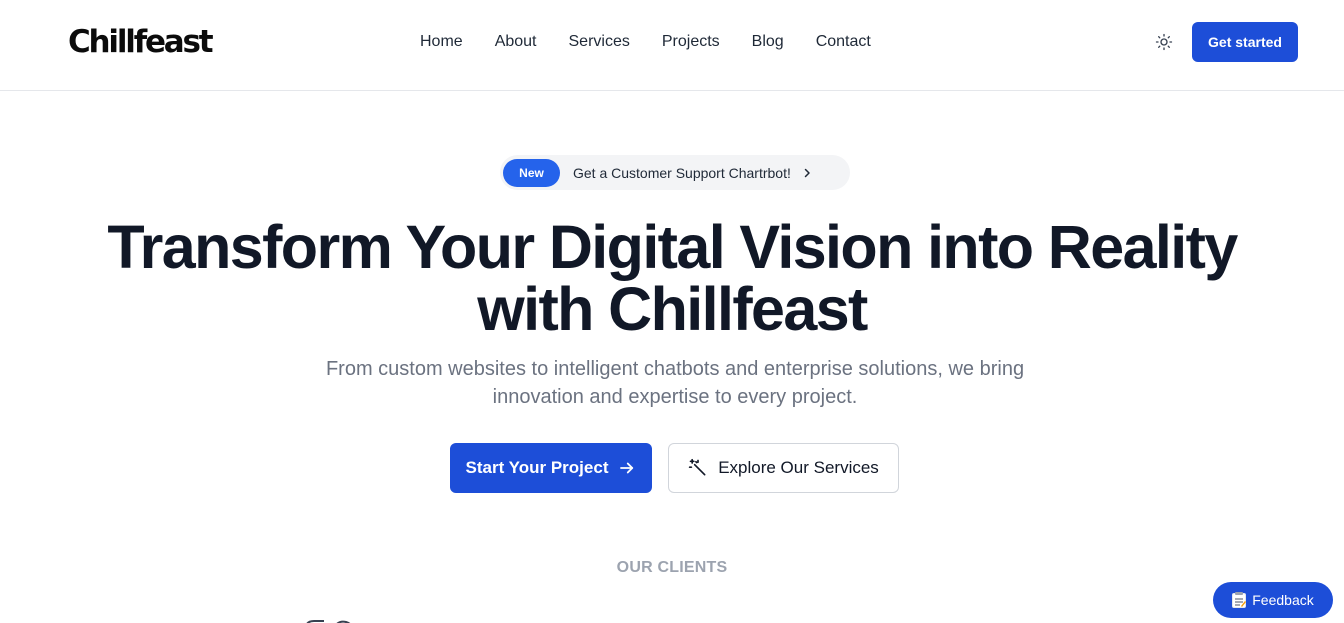 This screenshot has height=623, width=1344. I want to click on nav-projects: Projects, so click(691, 42).